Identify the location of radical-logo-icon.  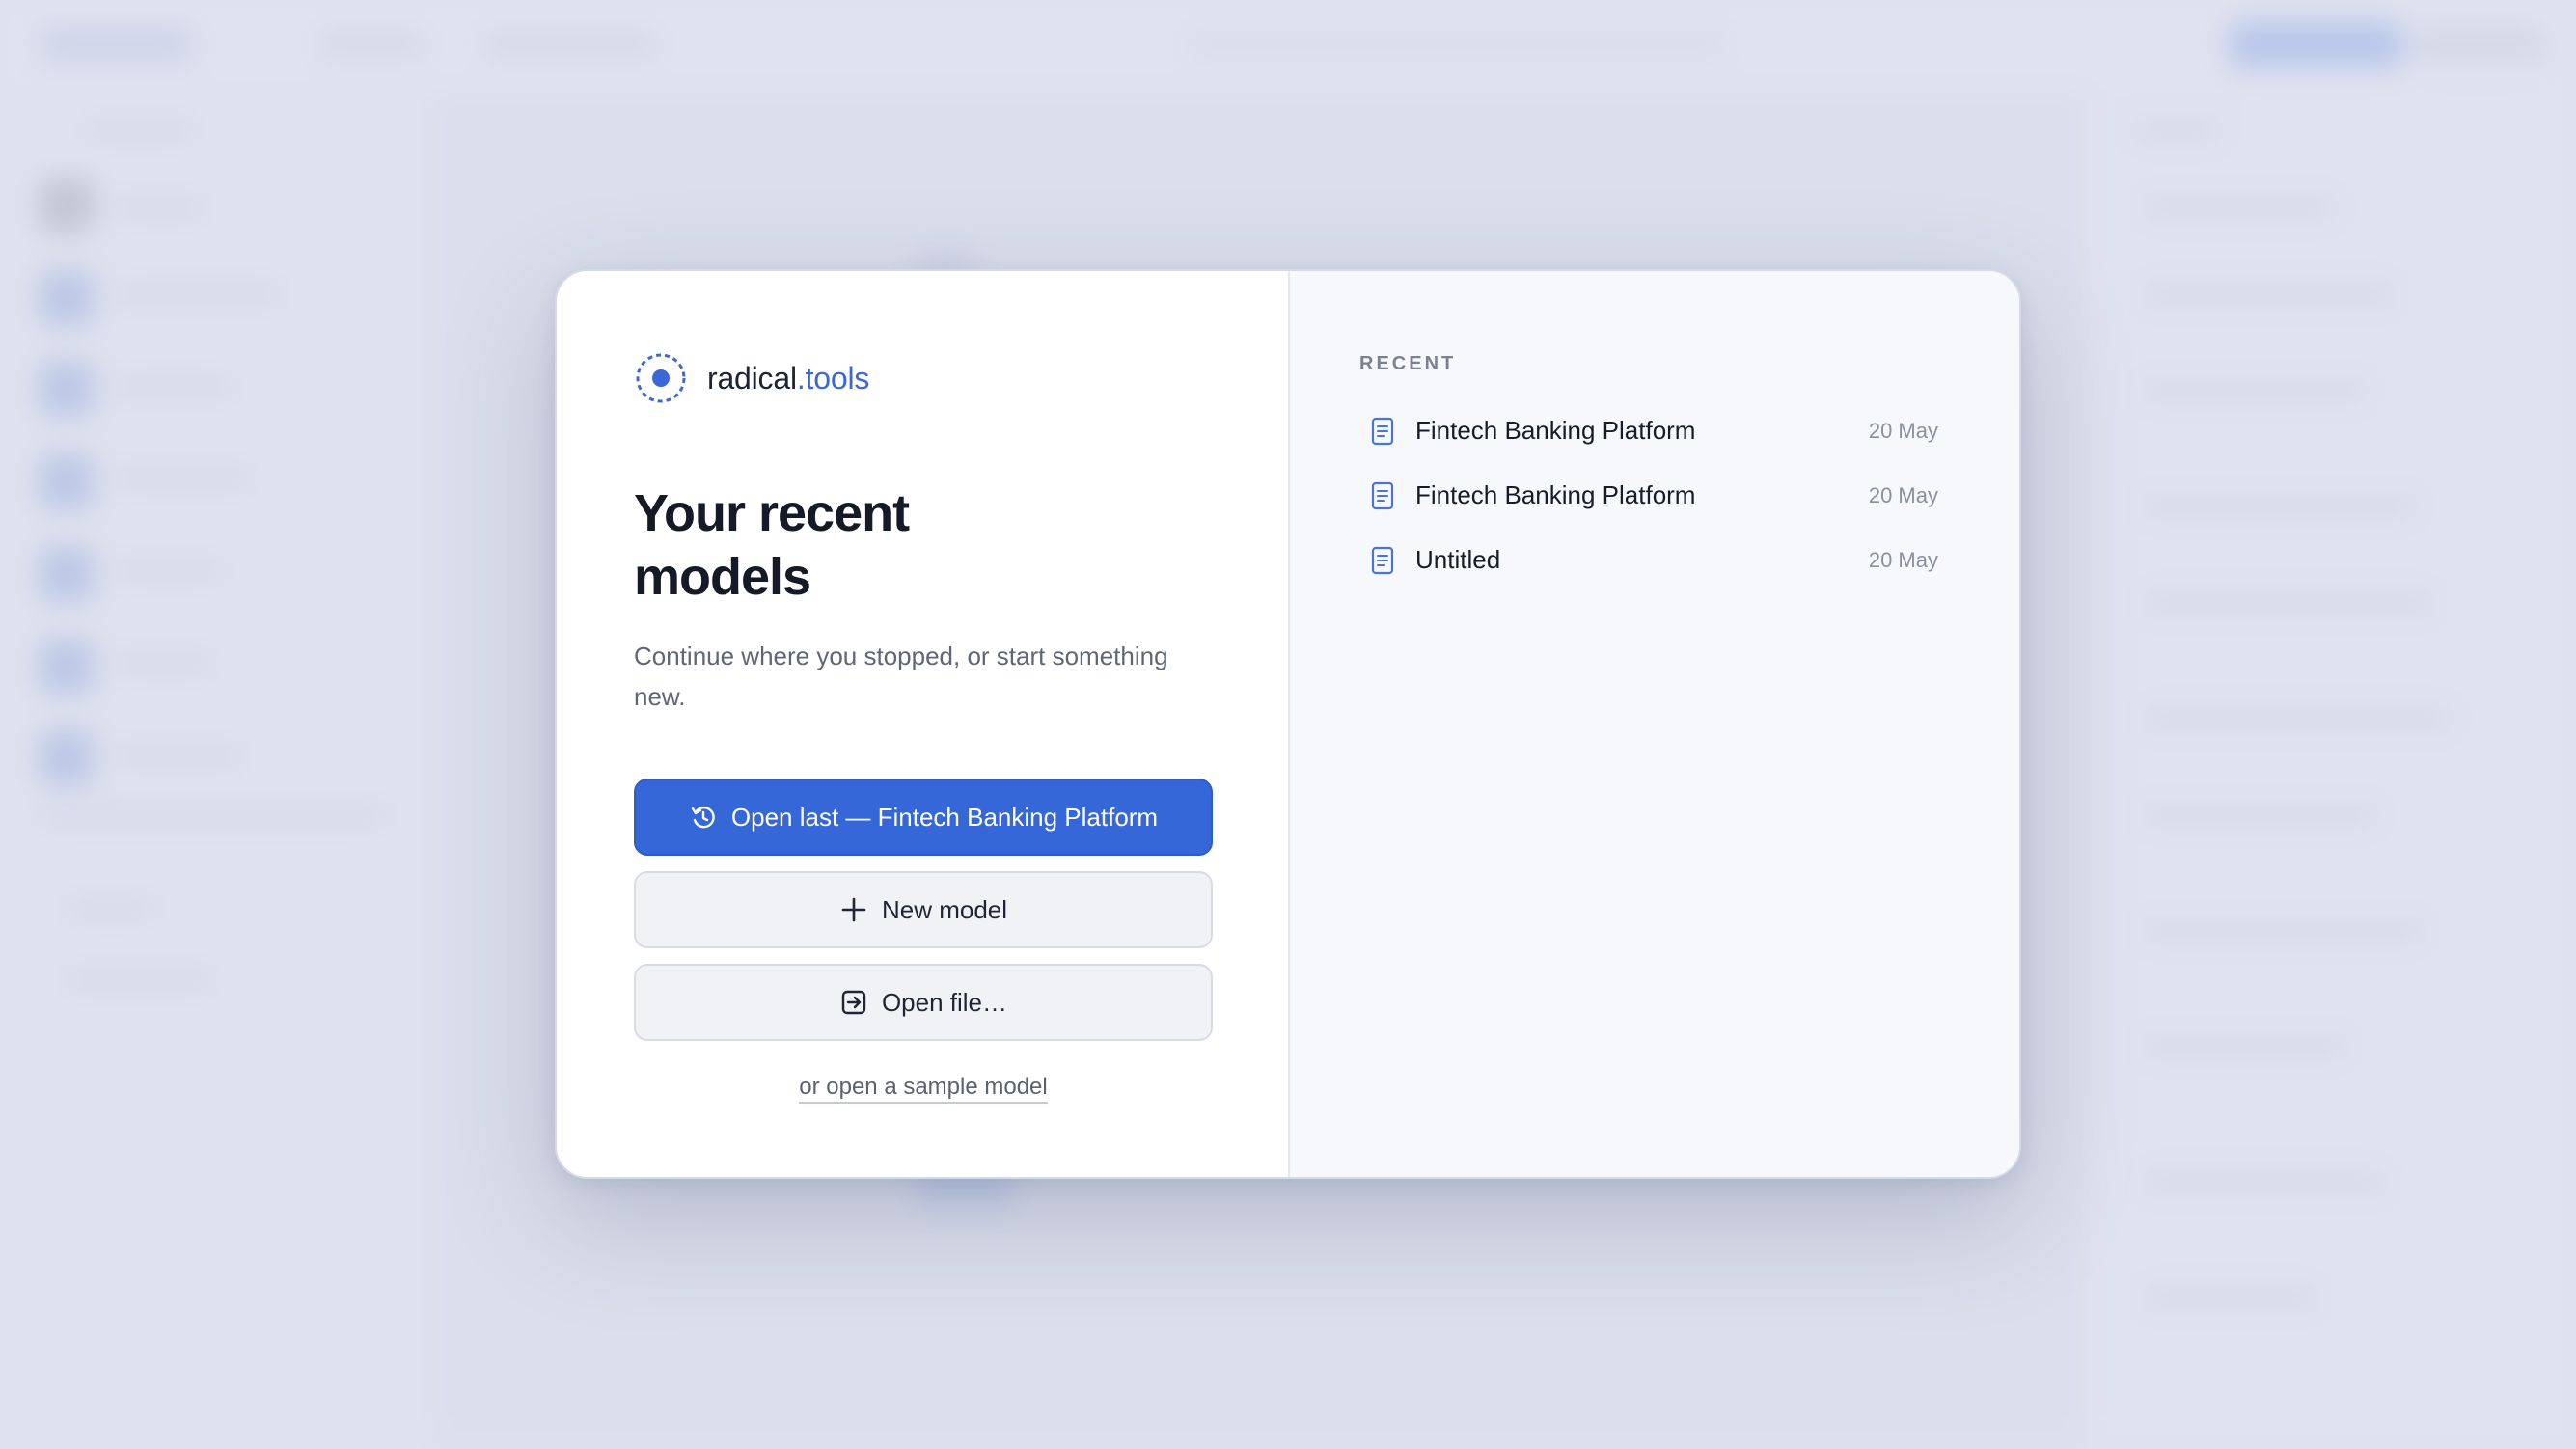
(661, 378).